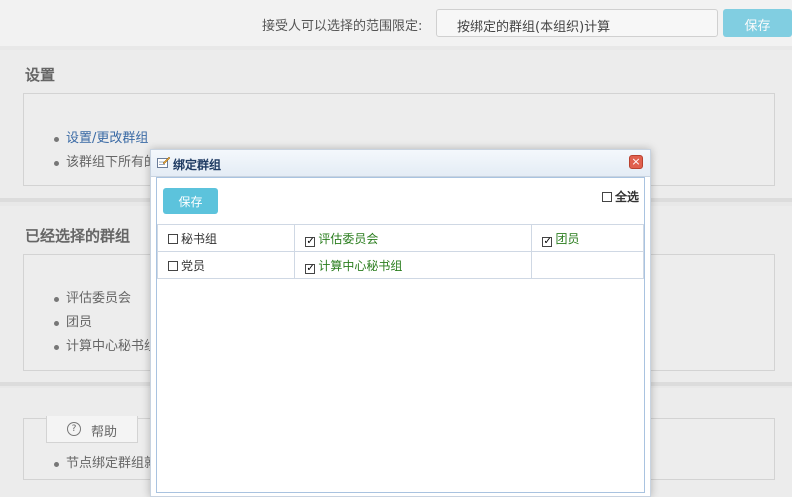 The width and height of the screenshot is (792, 497). I want to click on table-row: 党员 ✓ 计算中心秘书组, so click(400, 265).